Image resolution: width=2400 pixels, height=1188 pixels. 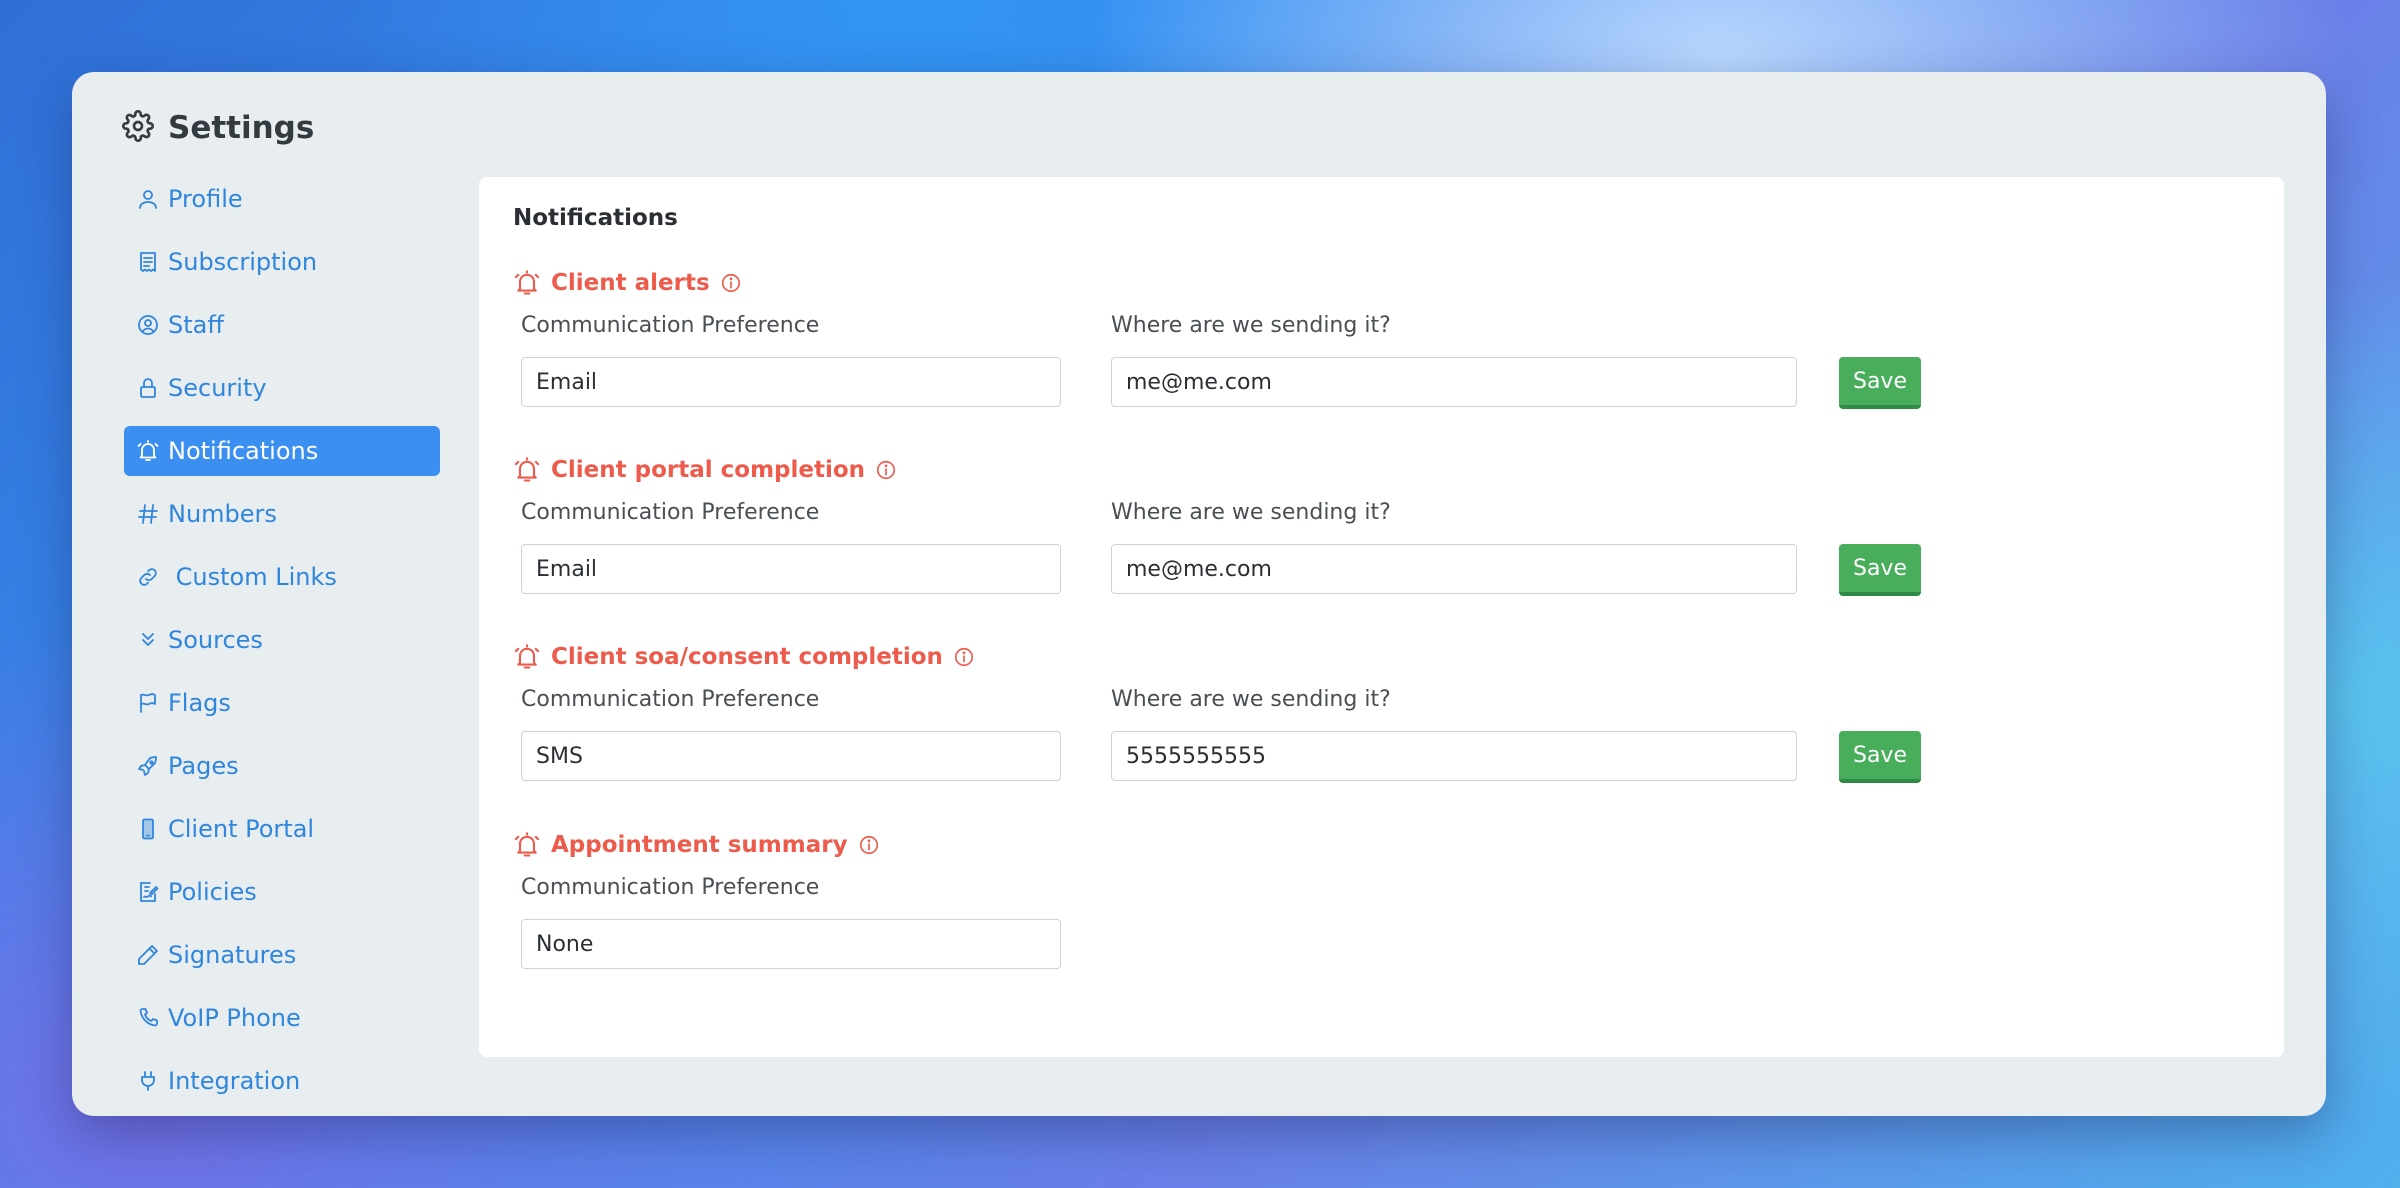 What do you see at coordinates (148, 577) in the screenshot?
I see `link-icon` at bounding box center [148, 577].